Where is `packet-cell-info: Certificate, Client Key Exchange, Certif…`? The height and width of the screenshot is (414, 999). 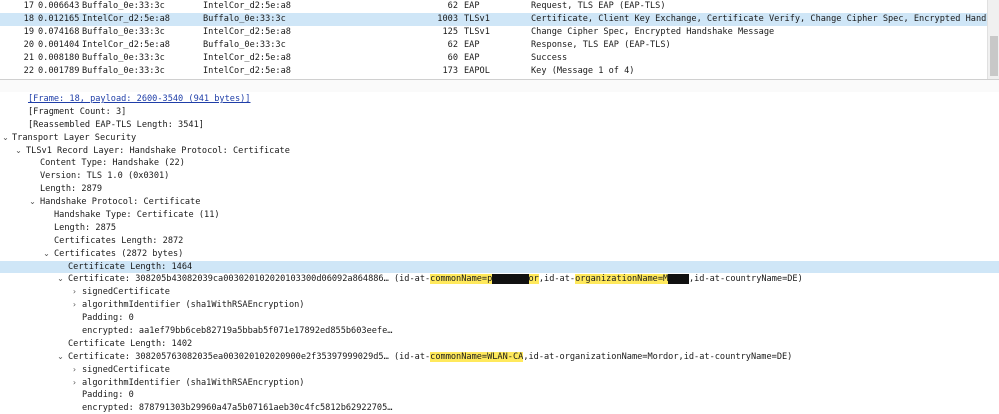
packet-cell-info: Certificate, Client Key Exchange, Certif… is located at coordinates (765, 19).